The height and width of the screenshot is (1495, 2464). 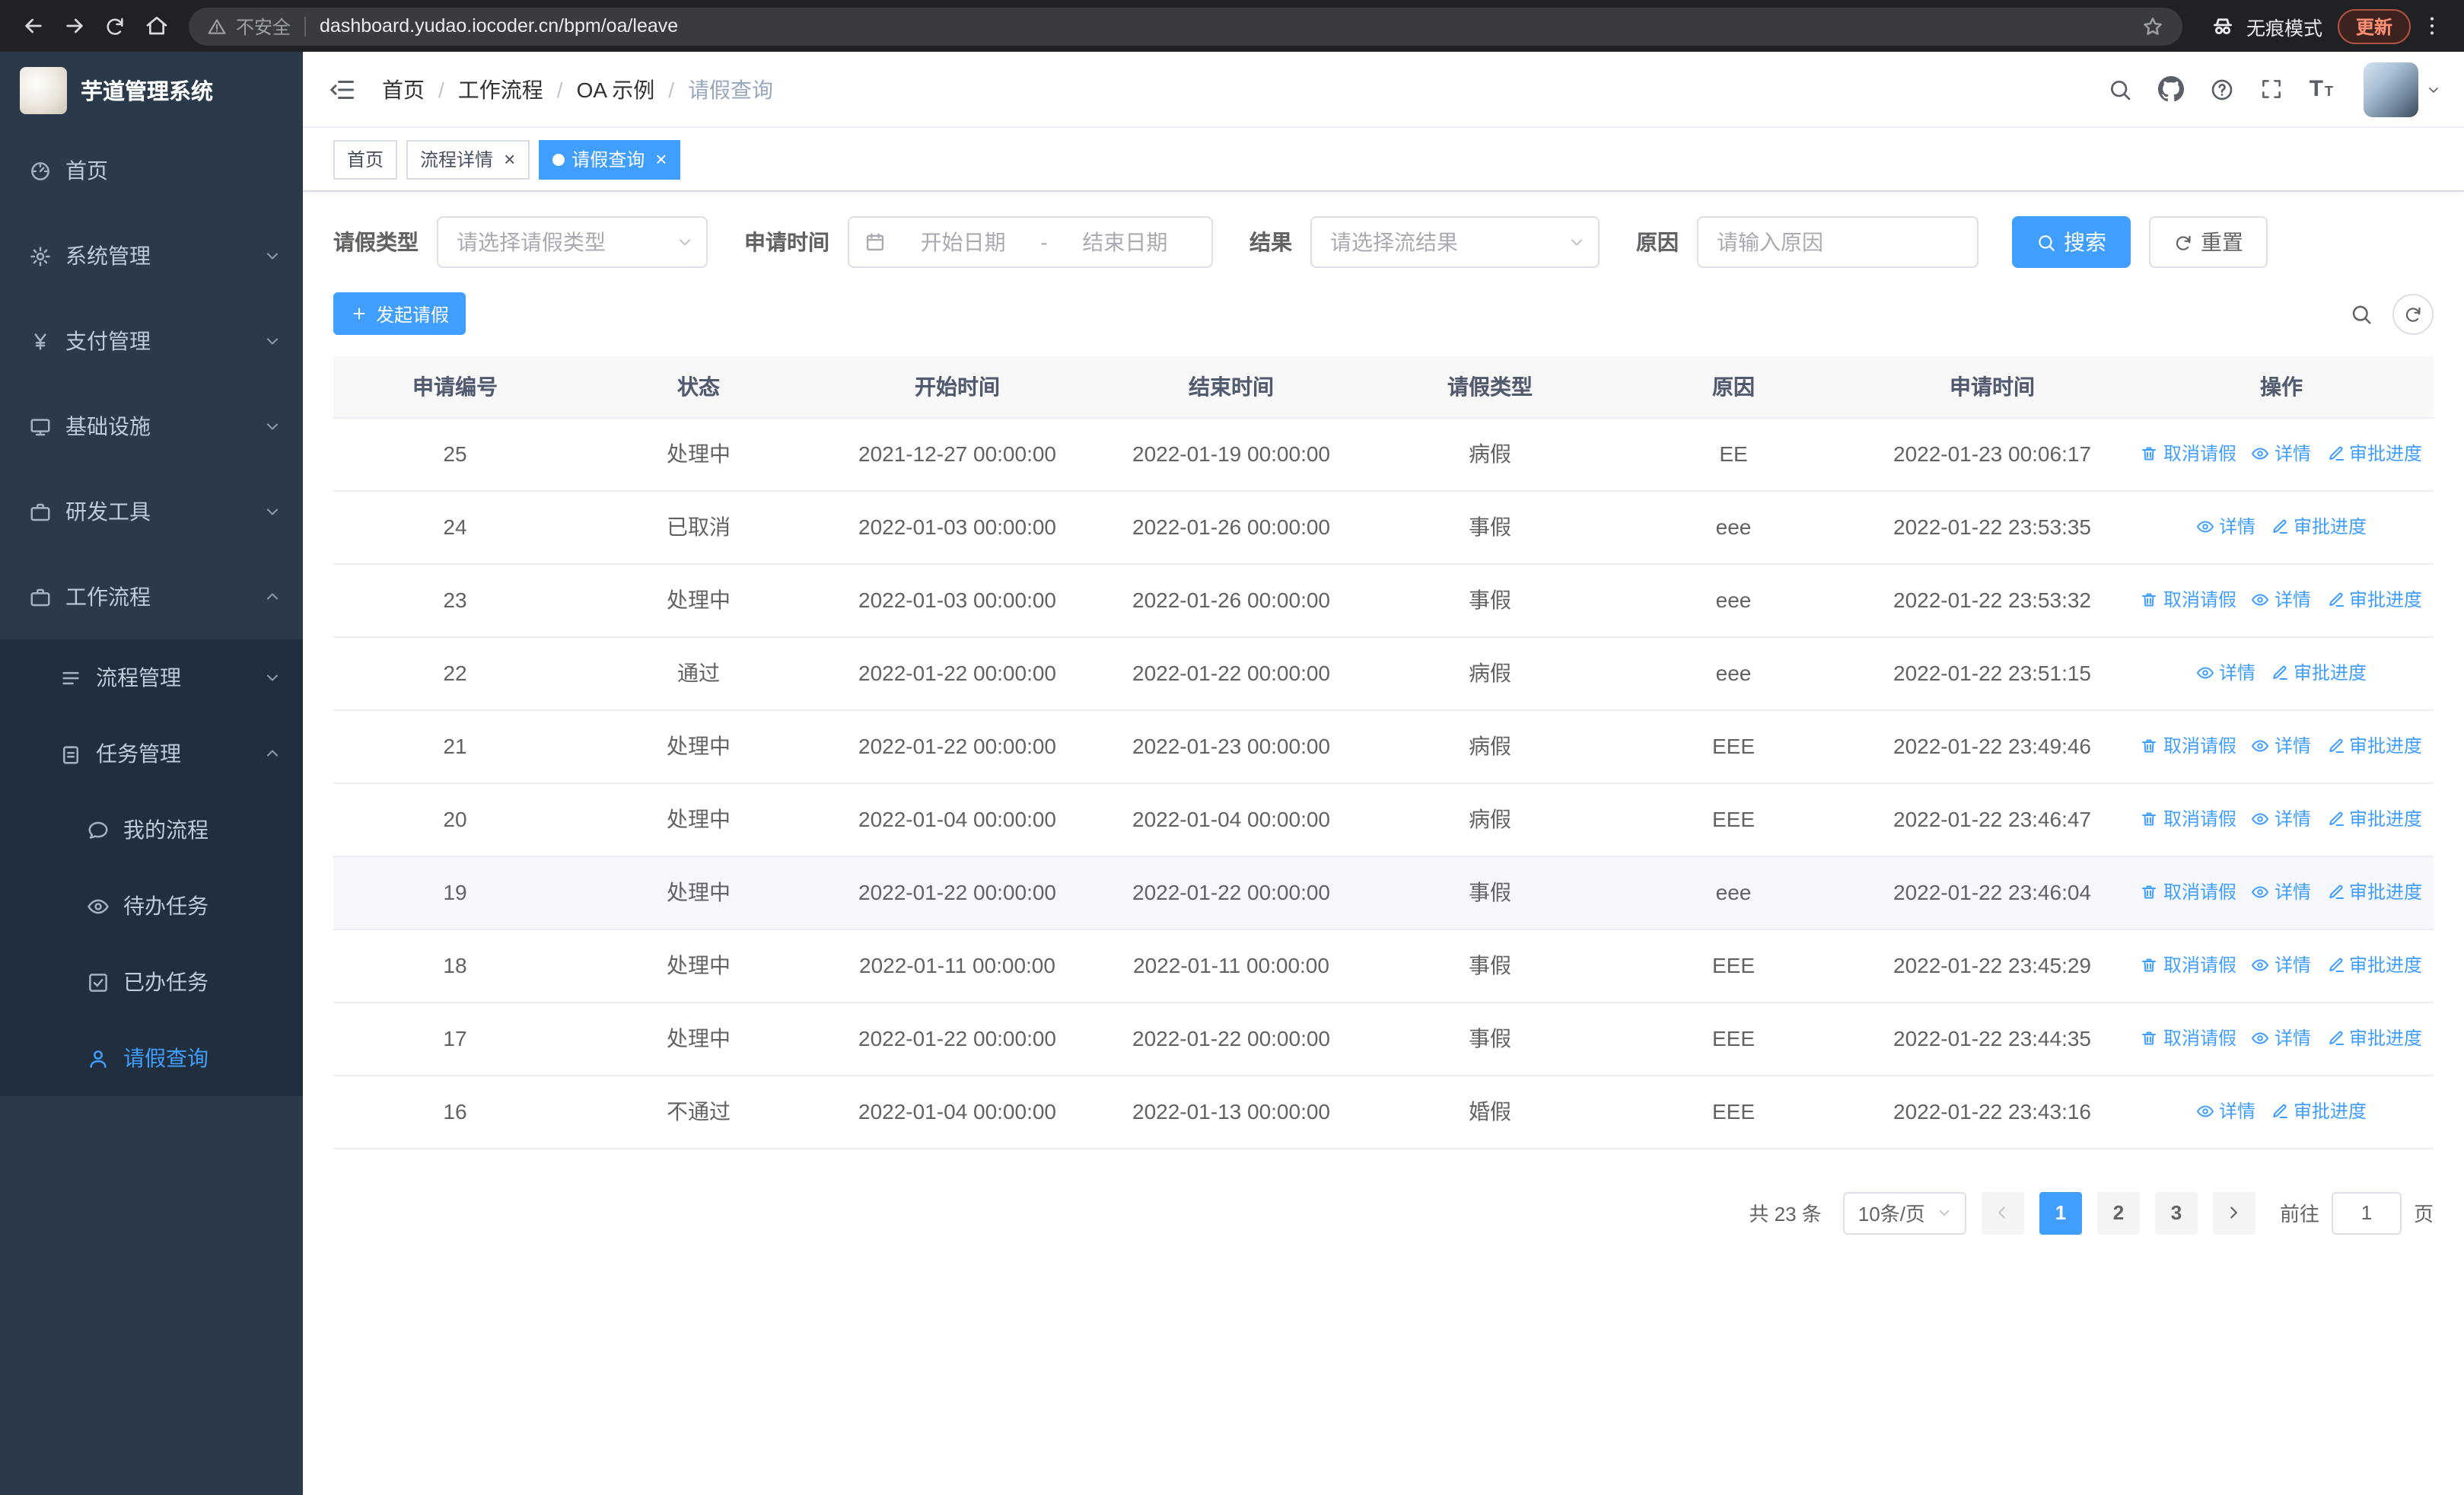 I want to click on sidebar-item-process-mgmt: 流程管理, so click(x=151, y=677).